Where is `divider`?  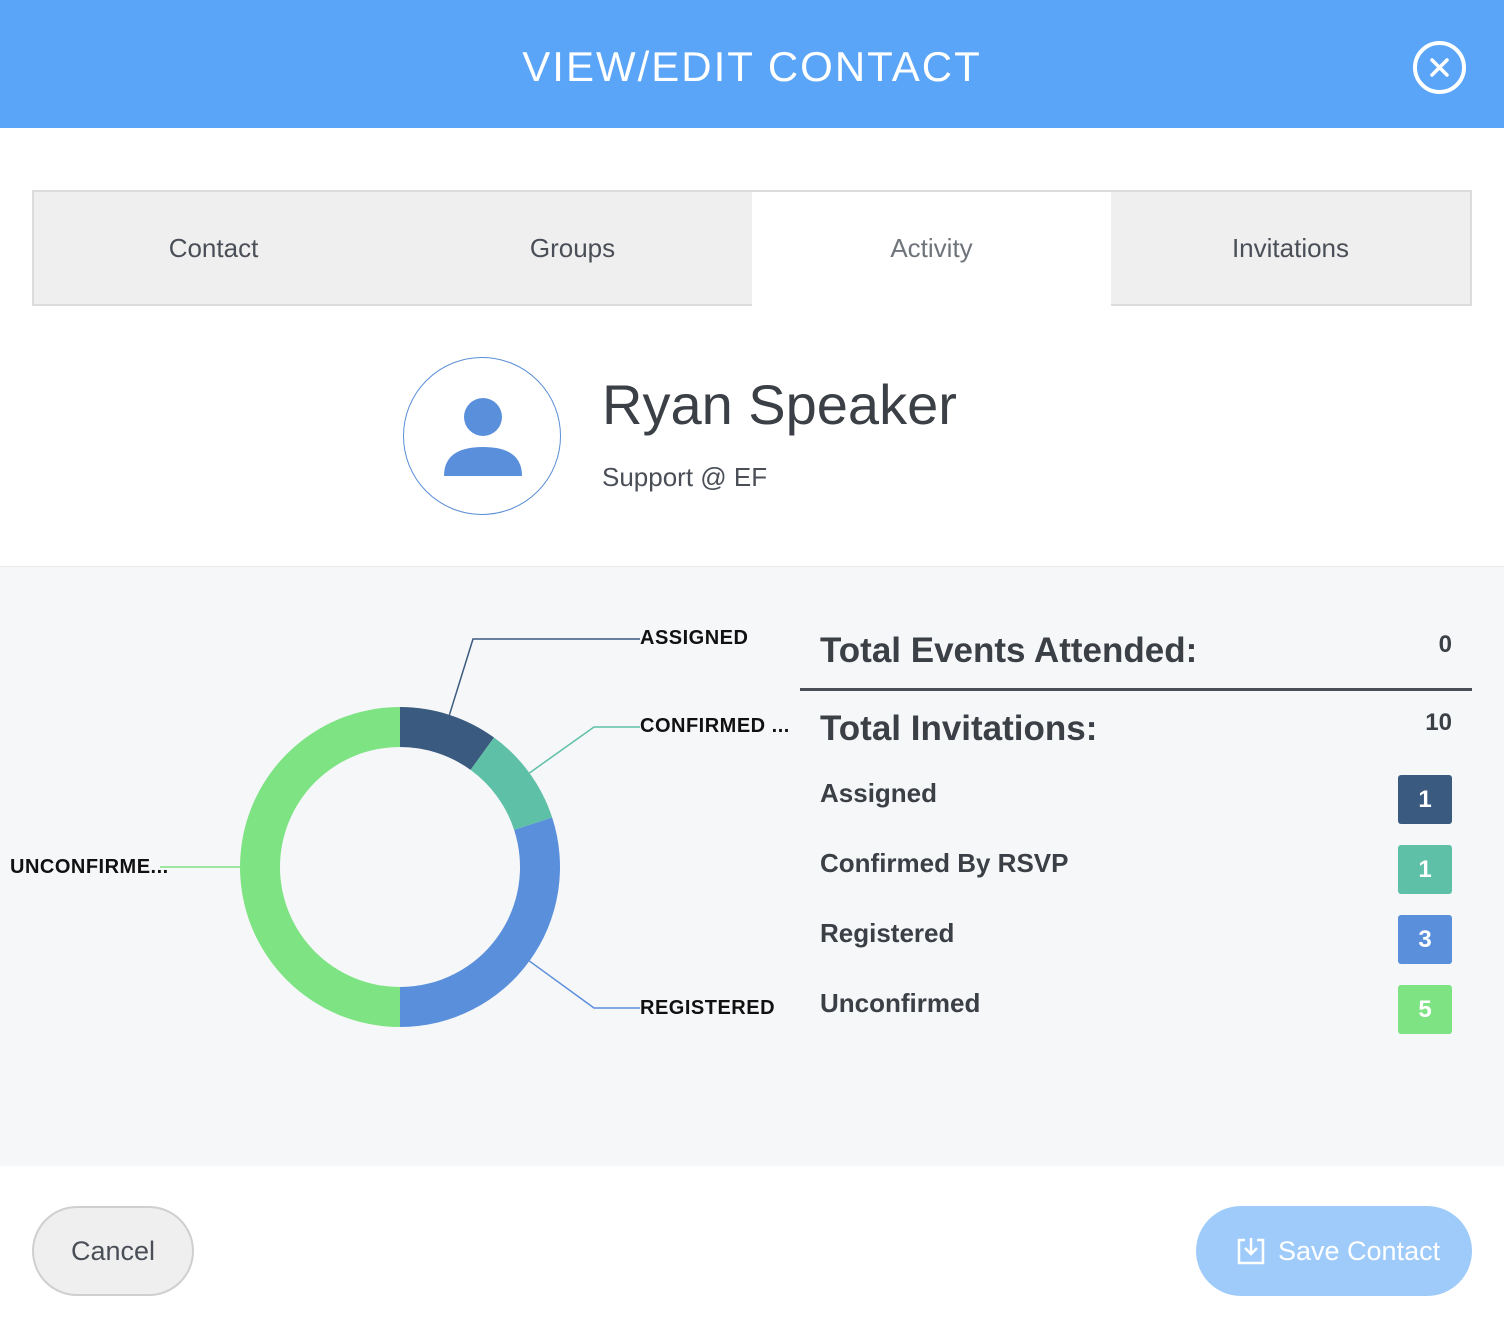 divider is located at coordinates (1136, 689).